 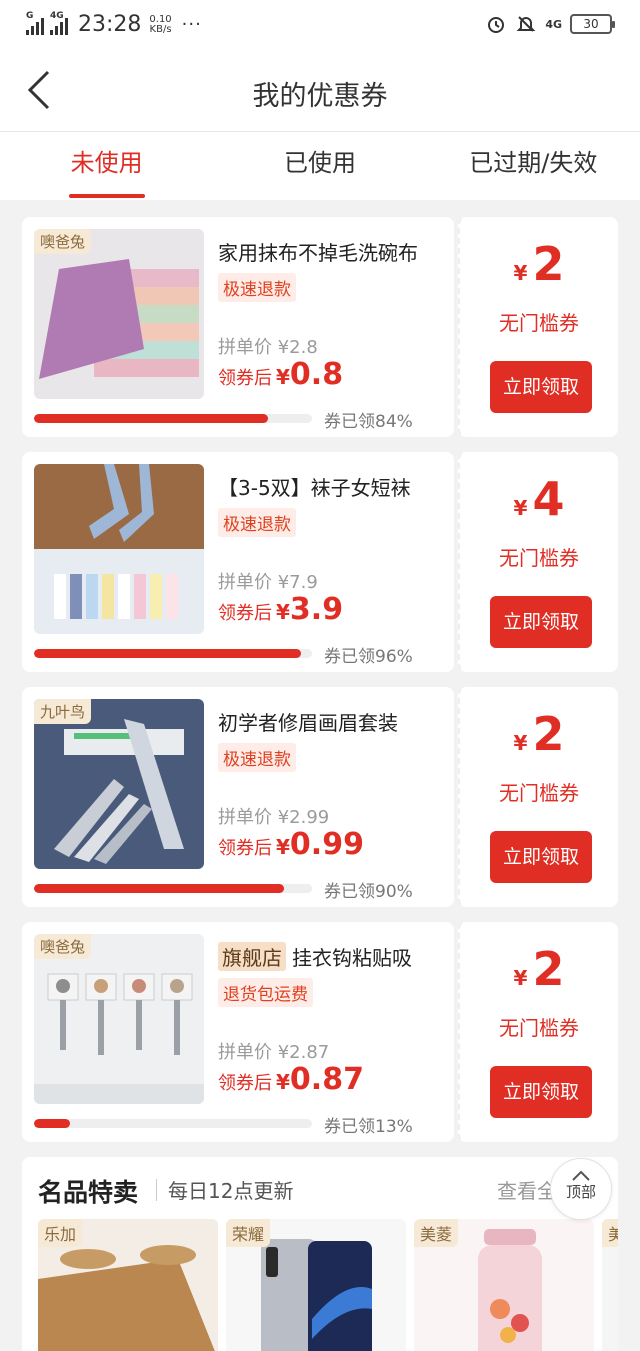 I want to click on chevron-up-icon, so click(x=581, y=1175).